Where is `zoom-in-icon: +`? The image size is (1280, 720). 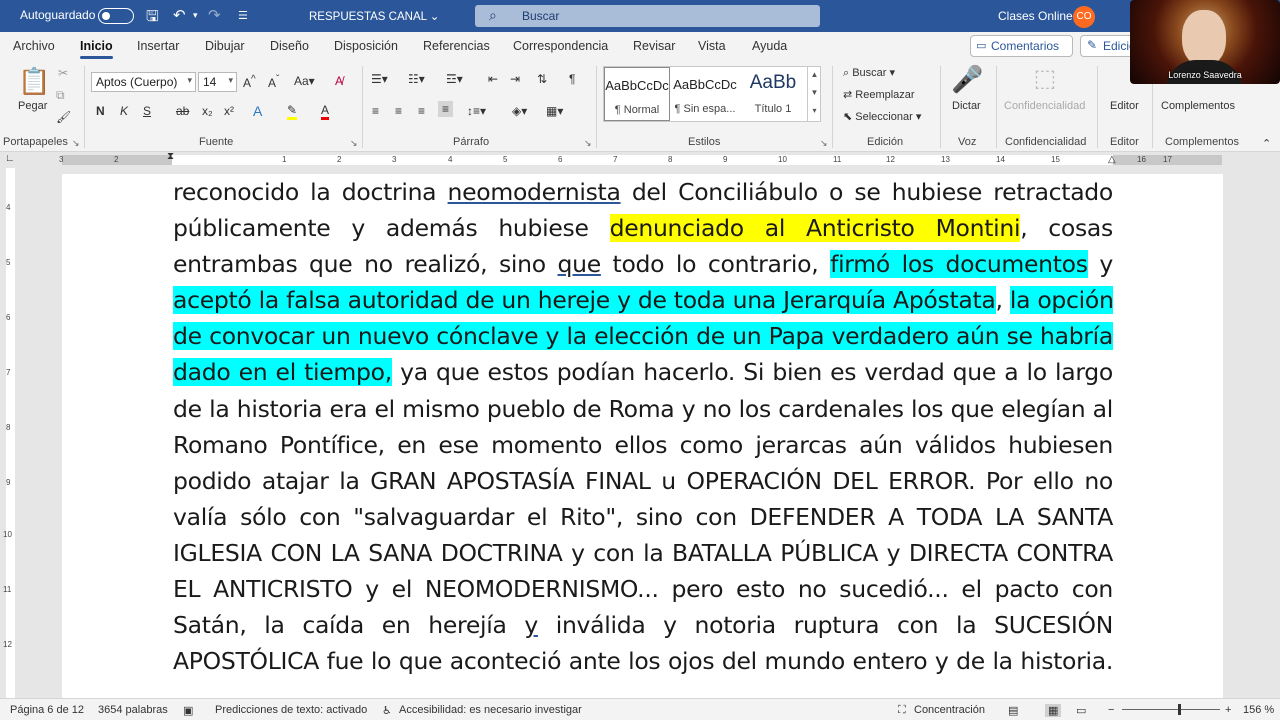
zoom-in-icon: + is located at coordinates (1228, 710).